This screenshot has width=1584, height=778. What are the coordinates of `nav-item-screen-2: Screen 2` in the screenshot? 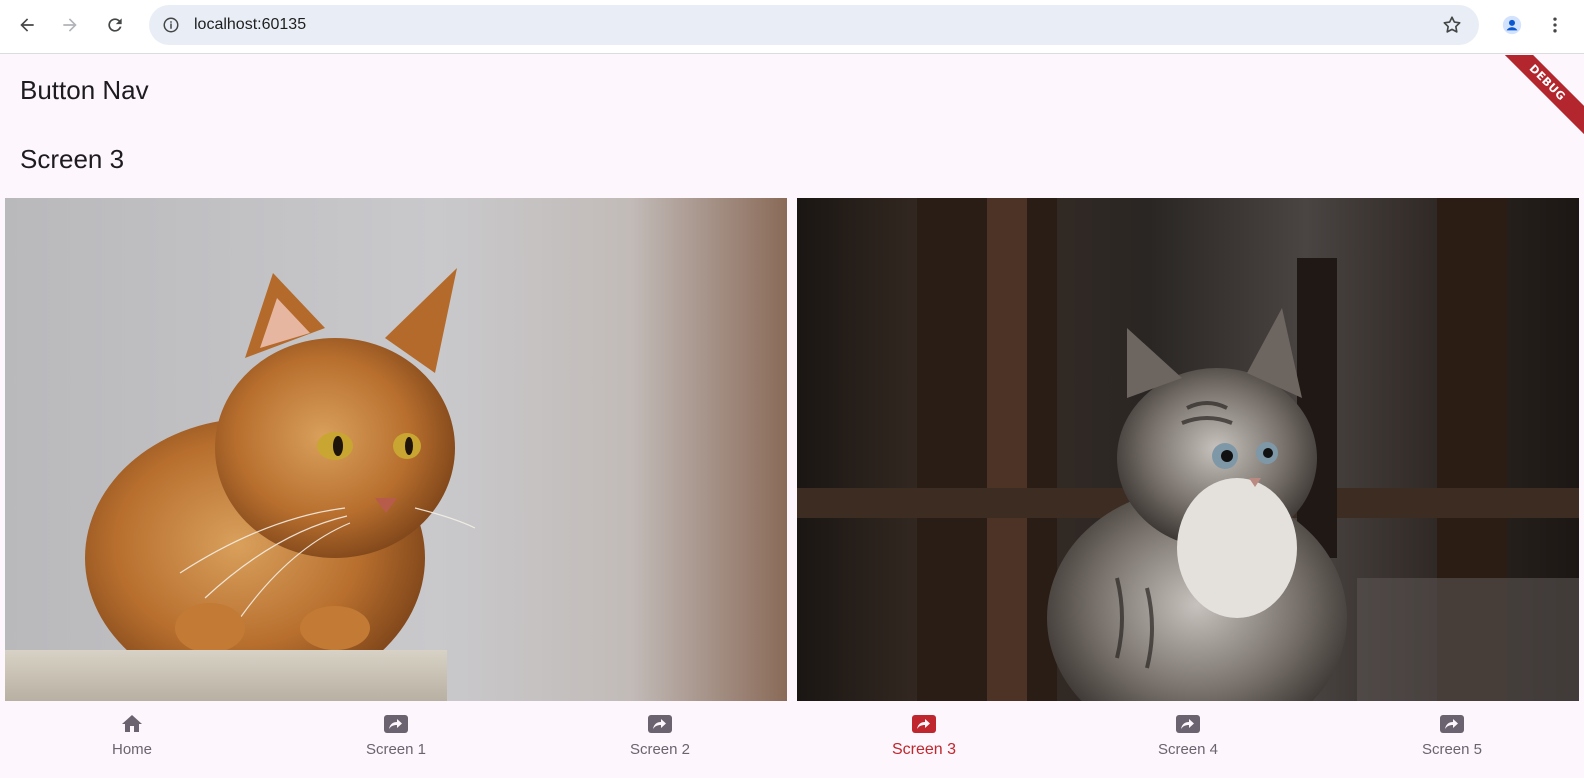 It's located at (660, 739).